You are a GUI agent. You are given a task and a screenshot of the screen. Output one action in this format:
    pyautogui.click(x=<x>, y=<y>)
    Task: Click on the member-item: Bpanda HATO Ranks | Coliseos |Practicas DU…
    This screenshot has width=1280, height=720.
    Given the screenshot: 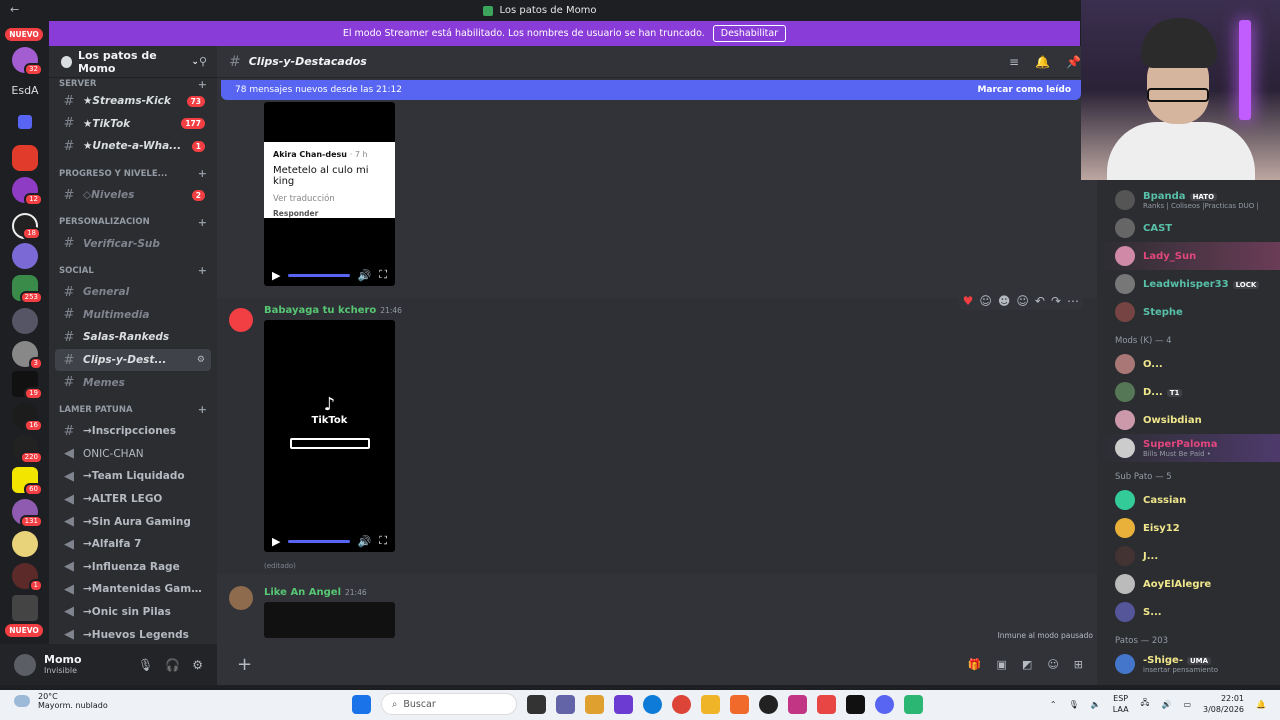 What is the action you would take?
    pyautogui.click(x=1188, y=200)
    